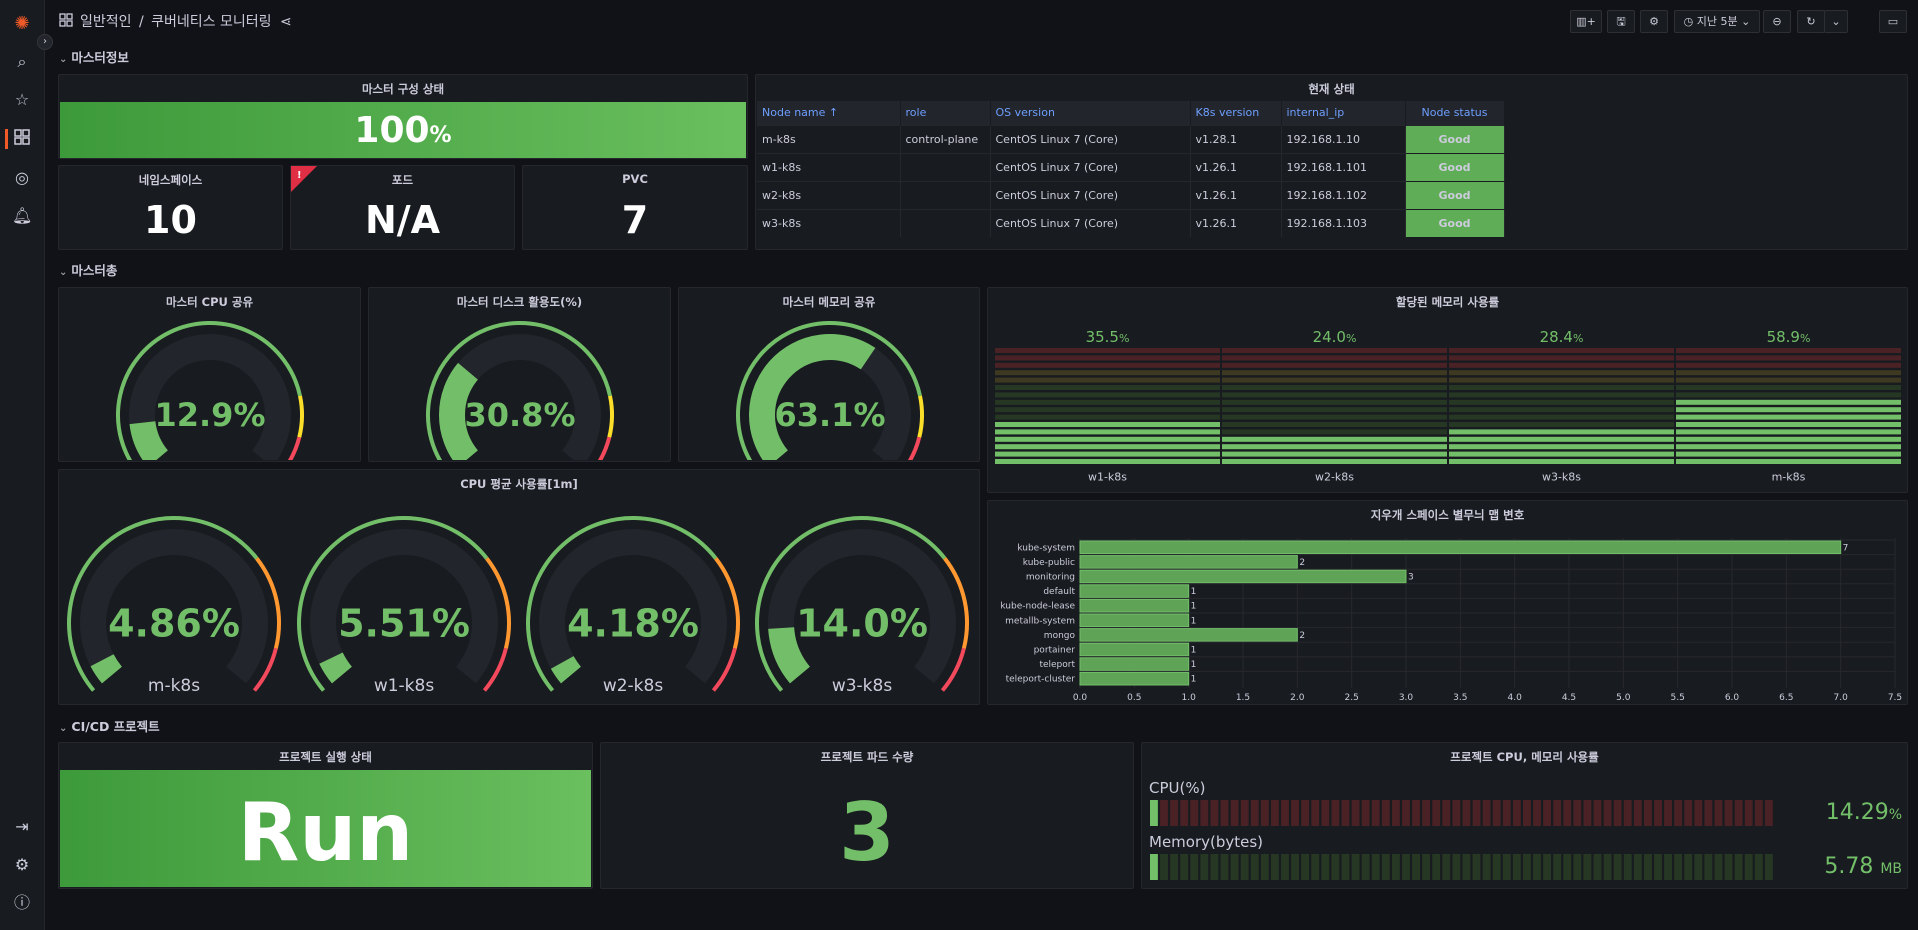  What do you see at coordinates (1297, 698) in the screenshot?
I see `x-tick-label: 2.0` at bounding box center [1297, 698].